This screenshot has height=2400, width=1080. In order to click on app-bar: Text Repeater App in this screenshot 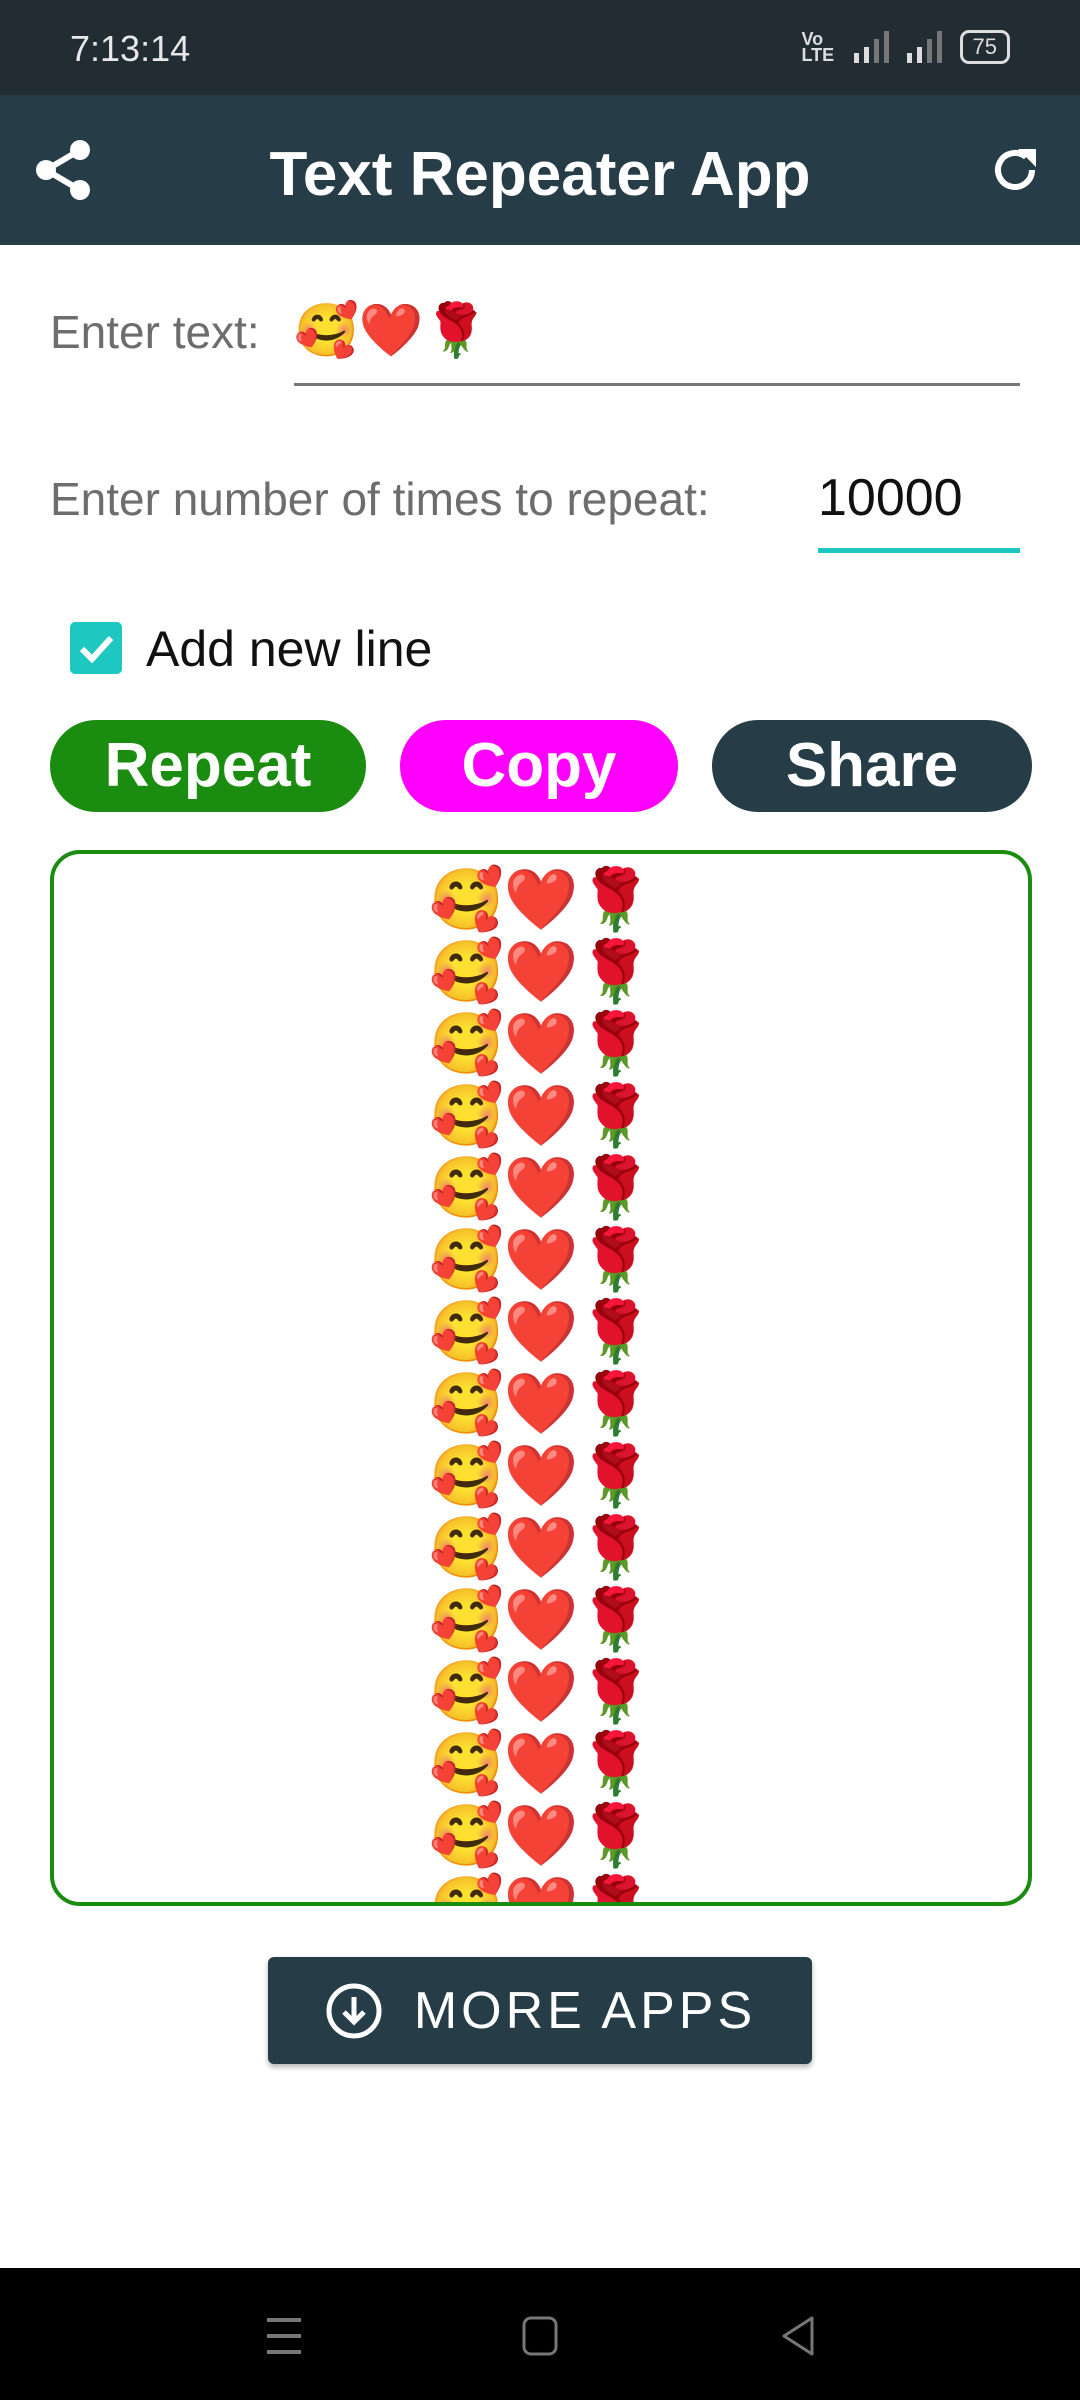, I will do `click(540, 170)`.